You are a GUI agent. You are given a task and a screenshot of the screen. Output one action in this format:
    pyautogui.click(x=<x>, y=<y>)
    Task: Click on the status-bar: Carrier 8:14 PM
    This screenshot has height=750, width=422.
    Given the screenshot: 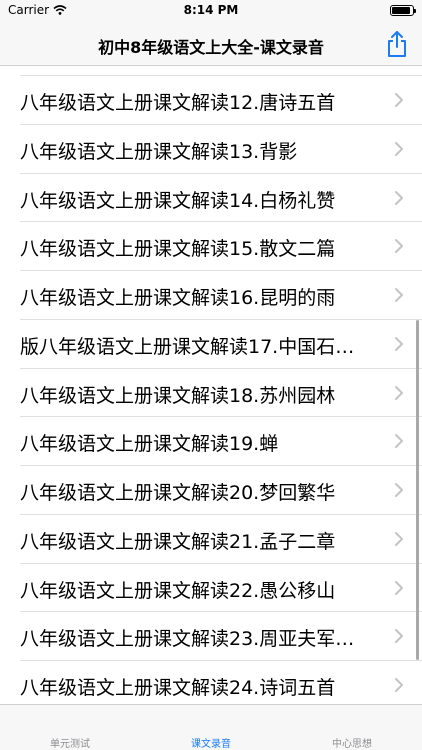 What is the action you would take?
    pyautogui.click(x=211, y=11)
    